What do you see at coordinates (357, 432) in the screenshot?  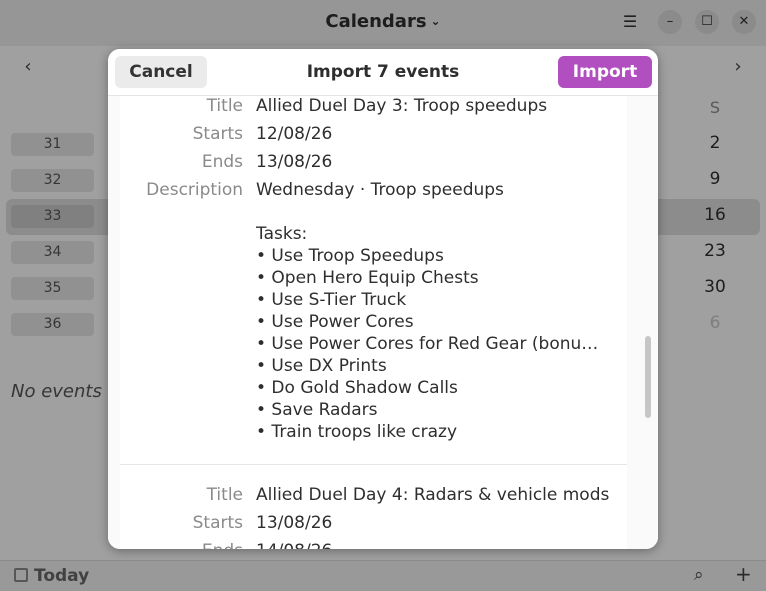 I see `task-item: • Train troops like crazy` at bounding box center [357, 432].